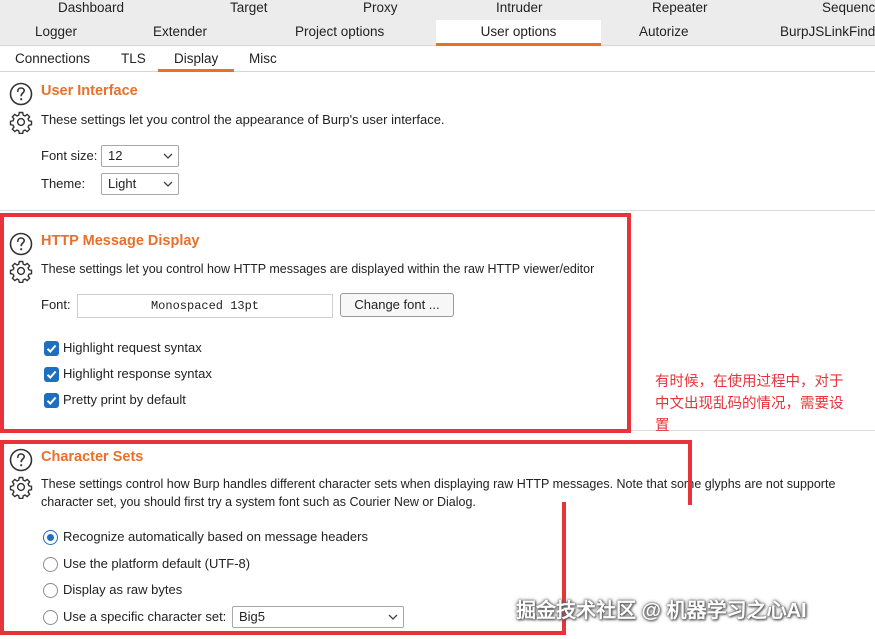  What do you see at coordinates (91, 7) in the screenshot?
I see `tab-dashboard: Dashboard` at bounding box center [91, 7].